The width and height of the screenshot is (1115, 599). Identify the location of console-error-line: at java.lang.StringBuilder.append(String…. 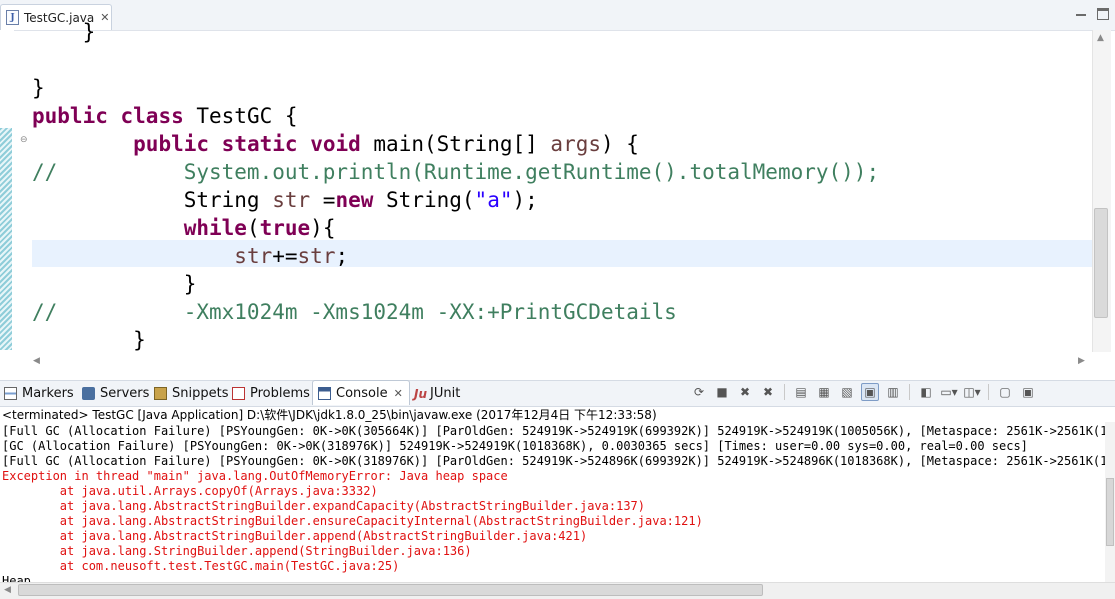
(237, 551).